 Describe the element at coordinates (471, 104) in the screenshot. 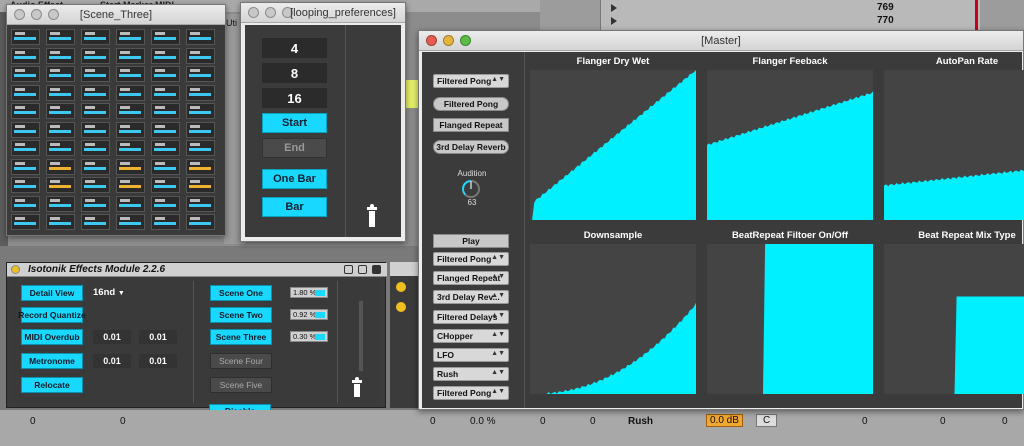

I see `filtered-pong-button: Filtered Pong` at that location.